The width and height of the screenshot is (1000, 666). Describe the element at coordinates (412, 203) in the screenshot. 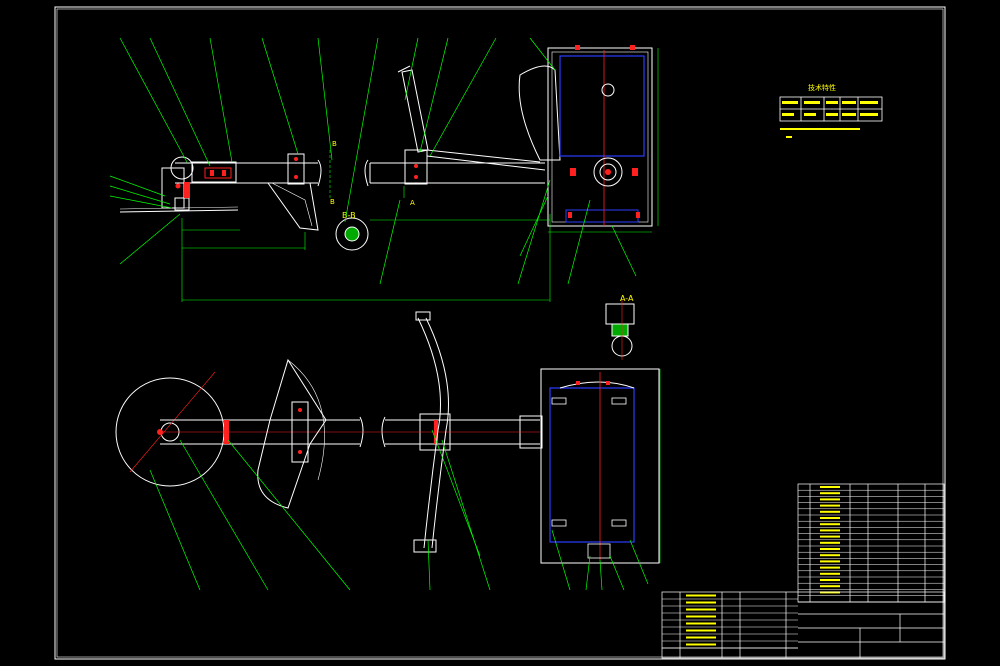

I see `section-mark-a: A` at that location.